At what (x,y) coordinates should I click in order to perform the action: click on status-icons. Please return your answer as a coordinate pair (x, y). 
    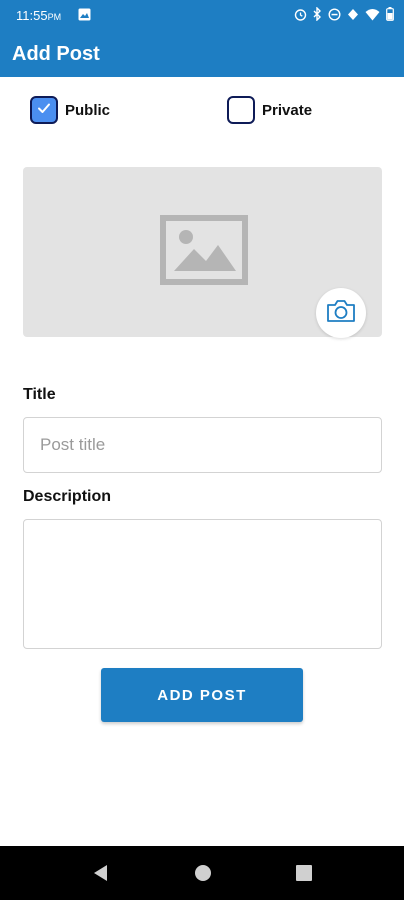
    Looking at the image, I should click on (344, 14).